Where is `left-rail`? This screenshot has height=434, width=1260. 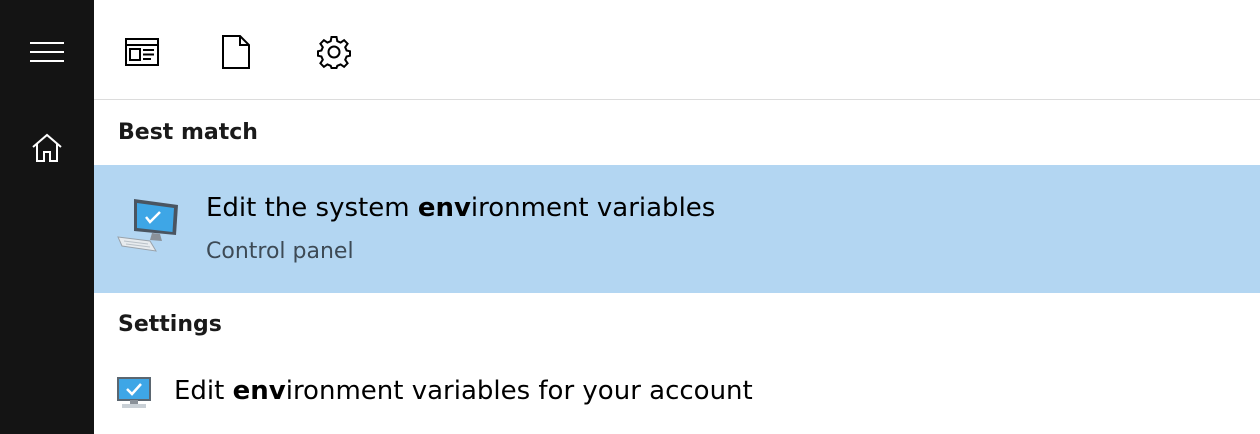 left-rail is located at coordinates (47, 217).